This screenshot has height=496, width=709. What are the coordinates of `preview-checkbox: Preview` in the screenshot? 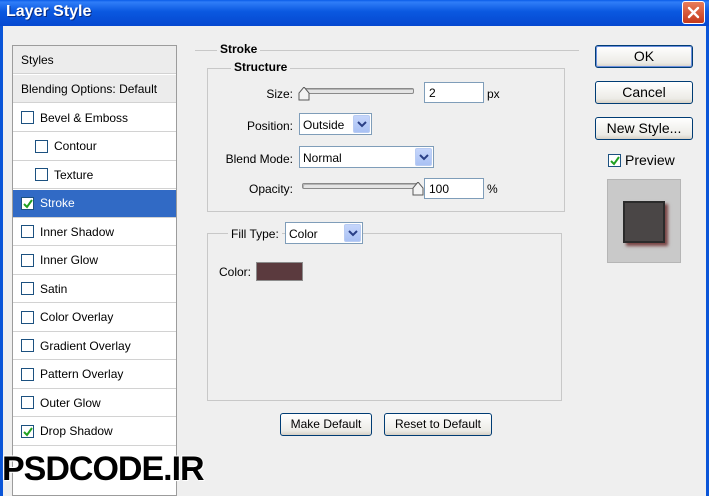 It's located at (641, 160).